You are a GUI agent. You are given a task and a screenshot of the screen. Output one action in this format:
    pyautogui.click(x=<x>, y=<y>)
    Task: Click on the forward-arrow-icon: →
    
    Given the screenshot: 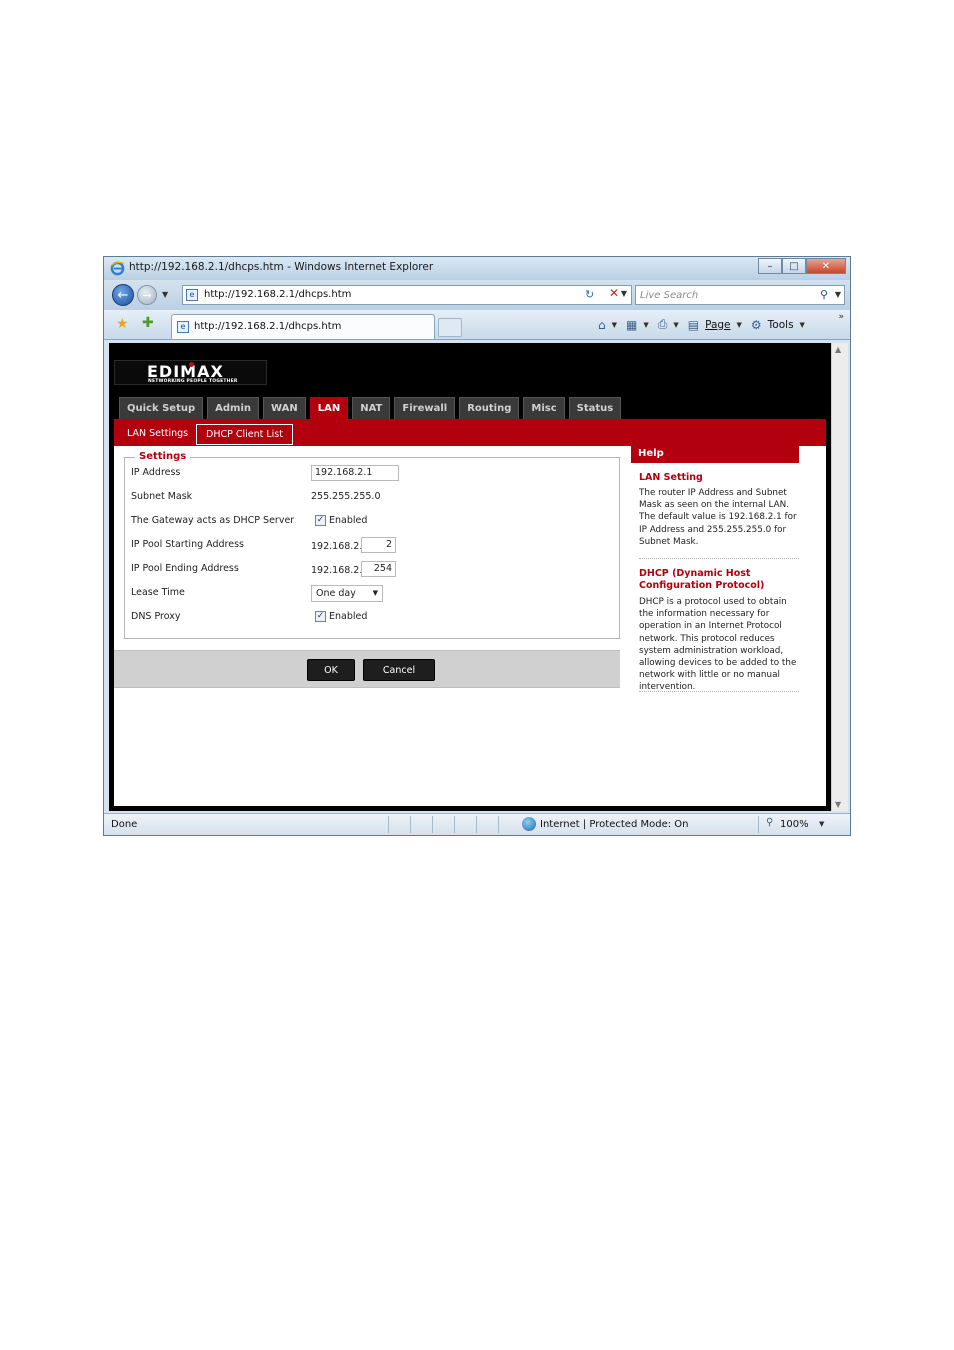 What is the action you would take?
    pyautogui.click(x=147, y=295)
    